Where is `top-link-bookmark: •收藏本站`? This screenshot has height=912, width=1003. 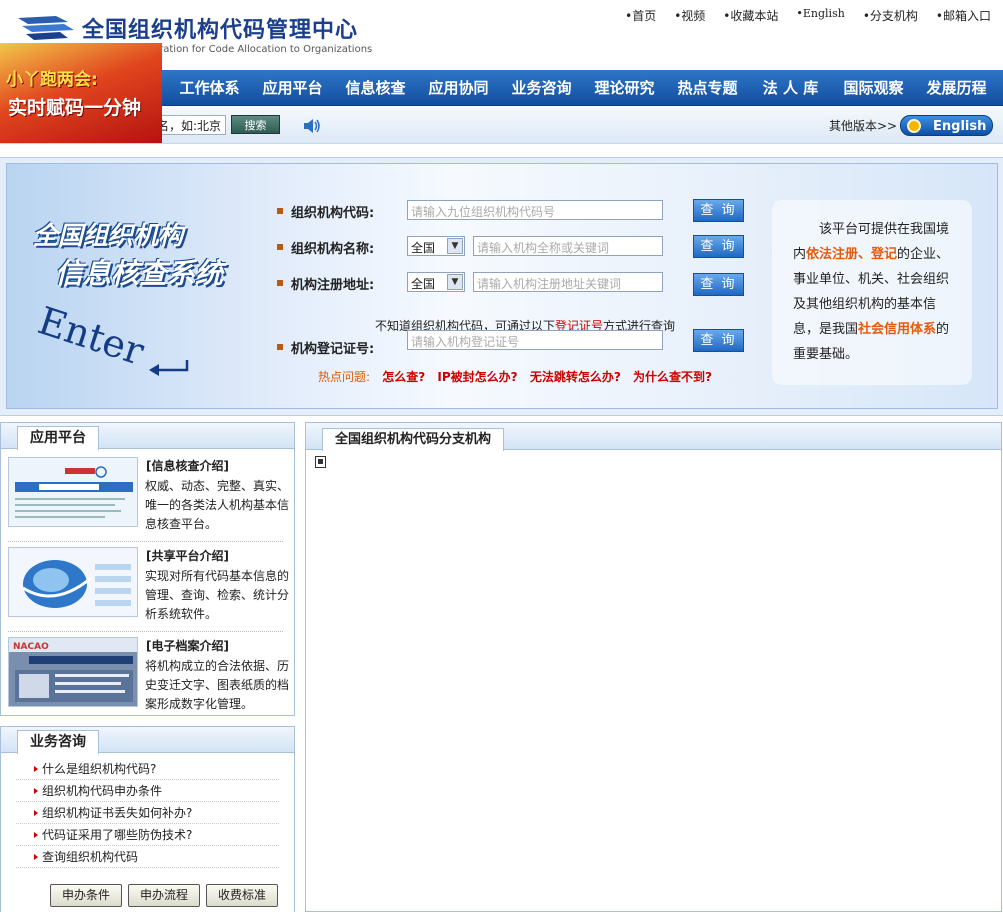
top-link-bookmark: •收藏本站 is located at coordinates (750, 15).